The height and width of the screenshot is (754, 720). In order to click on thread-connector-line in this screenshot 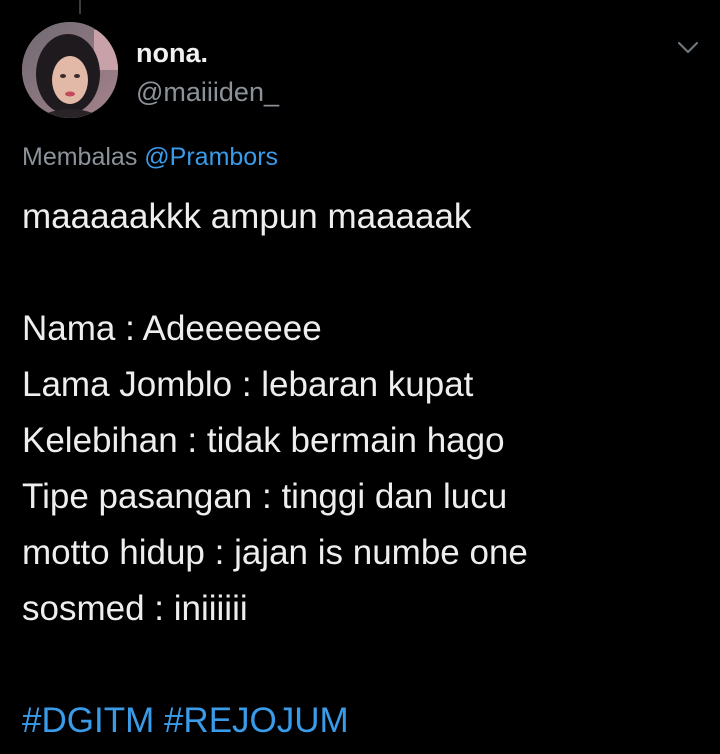, I will do `click(80, 7)`.